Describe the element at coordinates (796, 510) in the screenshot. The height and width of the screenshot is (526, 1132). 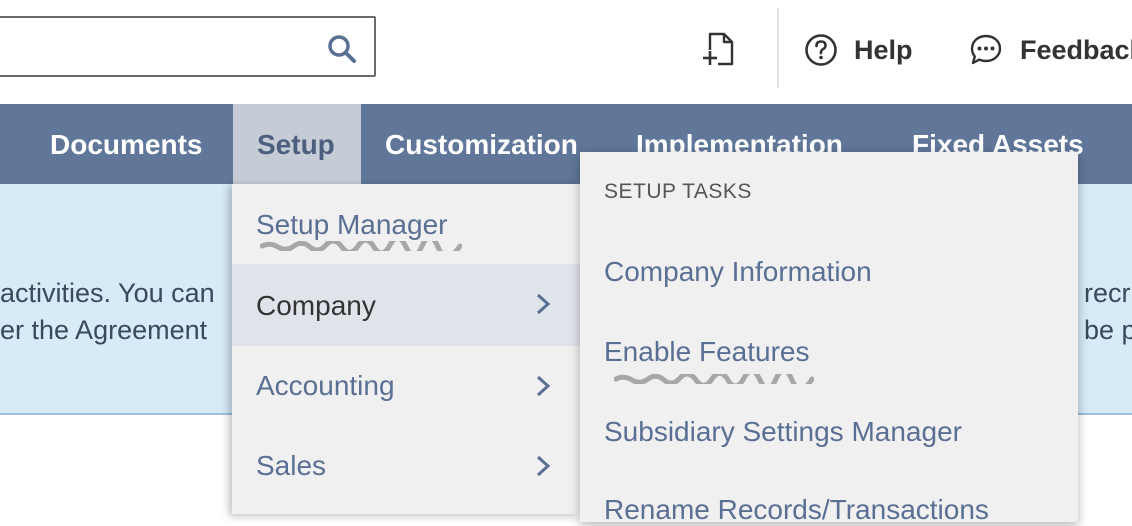
I see `submenu-item-rename-records: Rename Records/Transactions` at that location.